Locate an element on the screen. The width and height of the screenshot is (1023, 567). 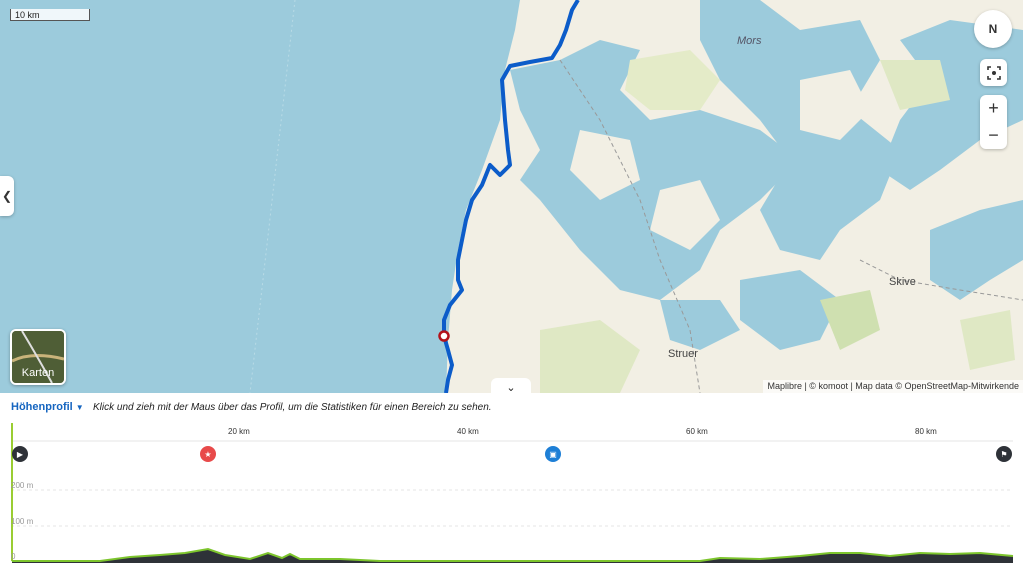
zoom-in-button: + is located at coordinates (993, 108).